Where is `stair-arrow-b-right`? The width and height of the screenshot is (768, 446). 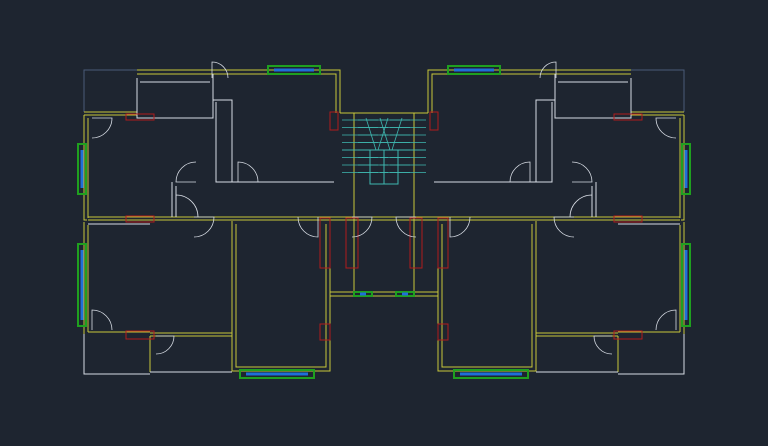
stair-arrow-b-right is located at coordinates (385, 134).